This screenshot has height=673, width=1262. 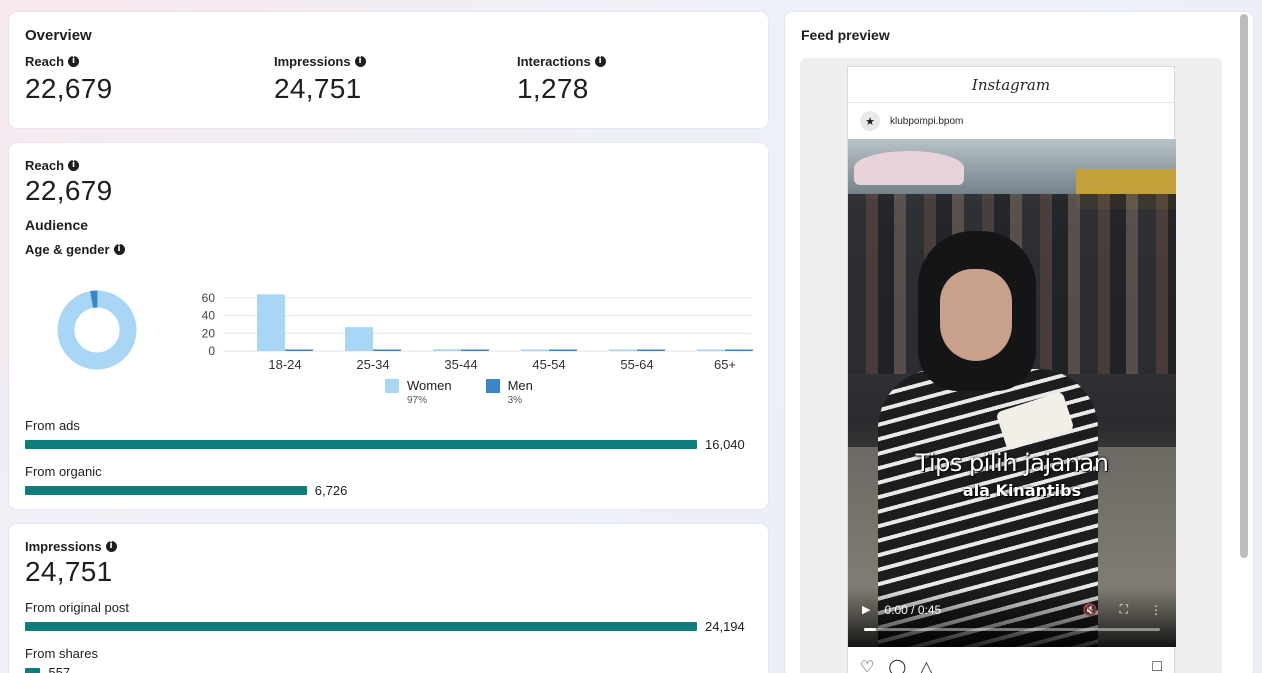 I want to click on legend-women-swatch, so click(x=392, y=386).